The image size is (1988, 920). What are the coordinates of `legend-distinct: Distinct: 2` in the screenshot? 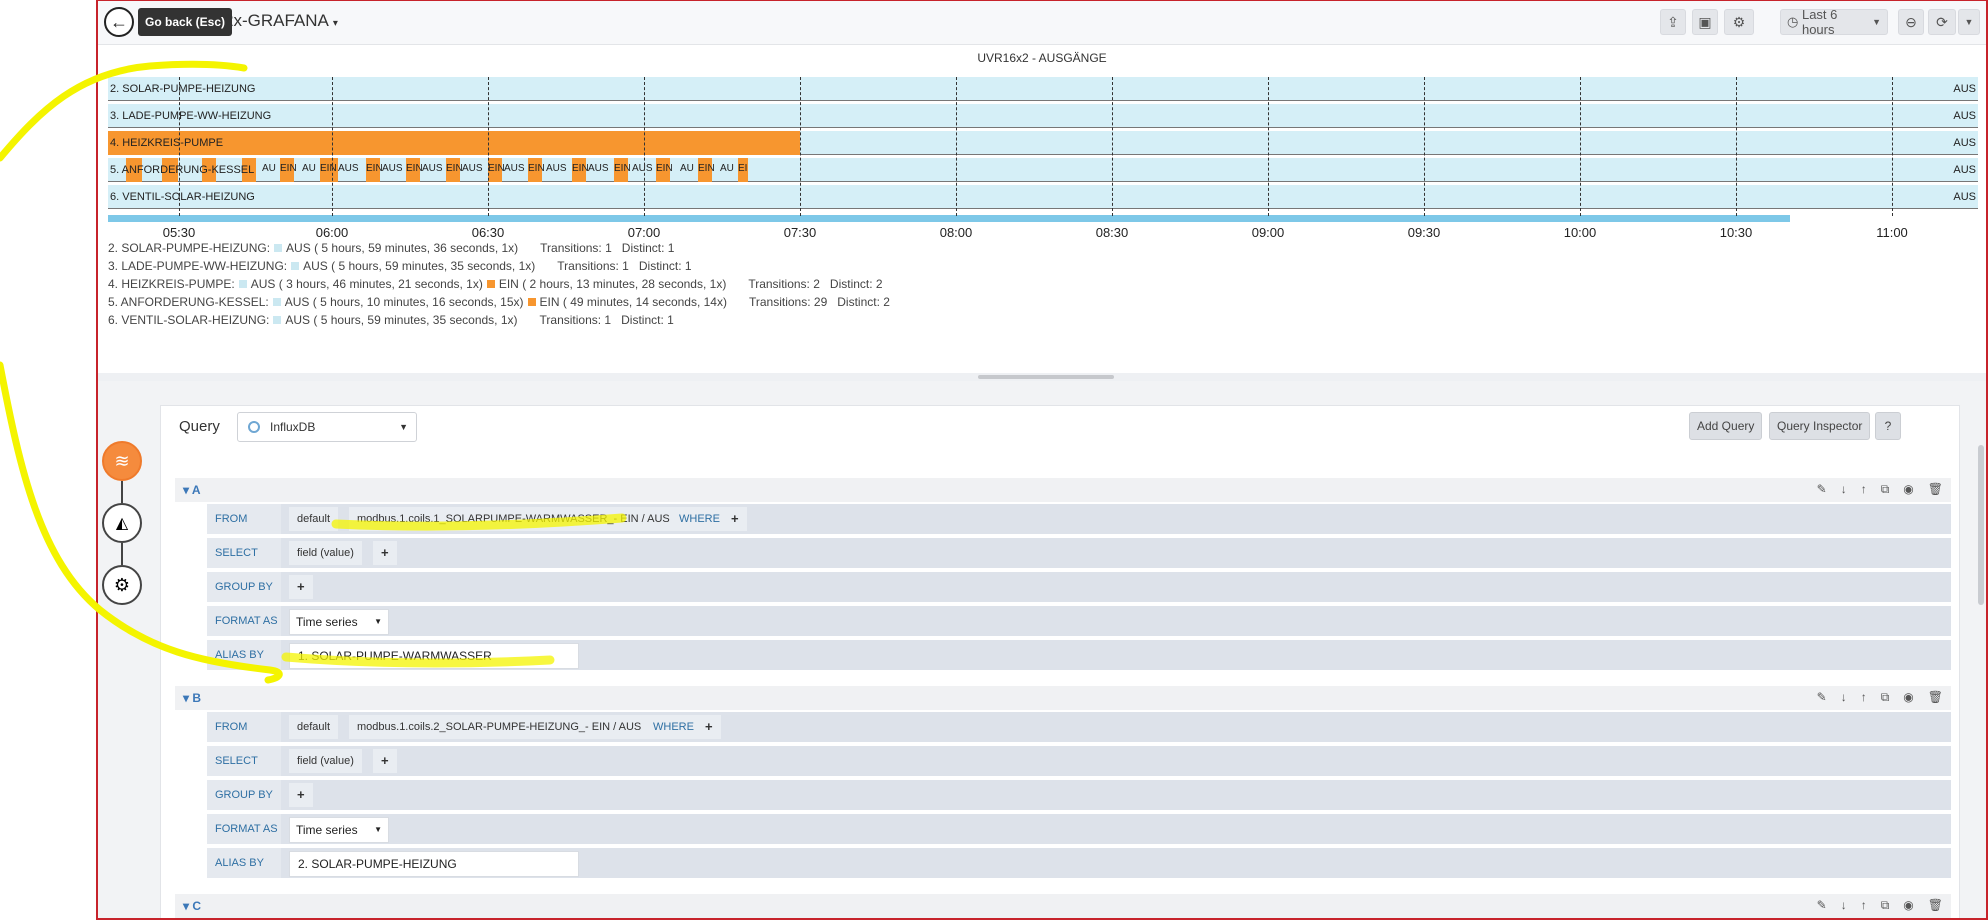 It's located at (856, 284).